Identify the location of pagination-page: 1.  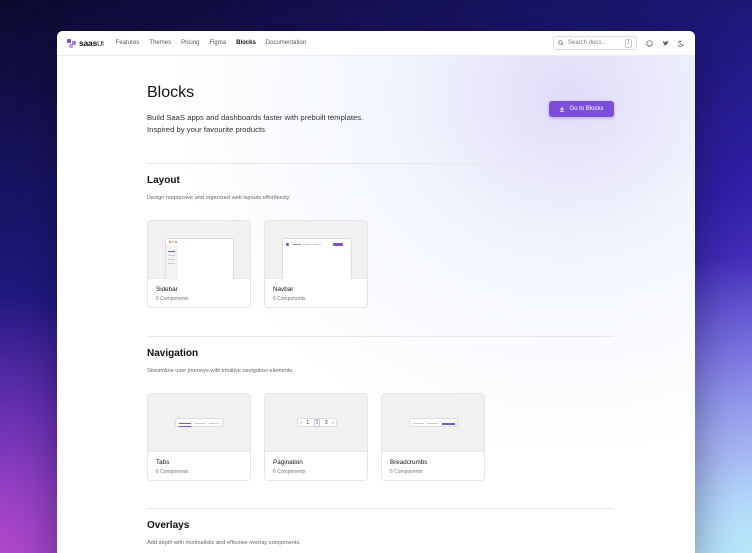
(308, 422).